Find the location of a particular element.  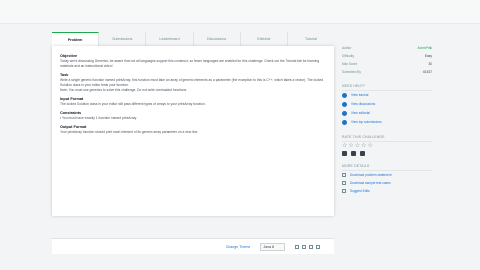

editorial-icon is located at coordinates (344, 113).